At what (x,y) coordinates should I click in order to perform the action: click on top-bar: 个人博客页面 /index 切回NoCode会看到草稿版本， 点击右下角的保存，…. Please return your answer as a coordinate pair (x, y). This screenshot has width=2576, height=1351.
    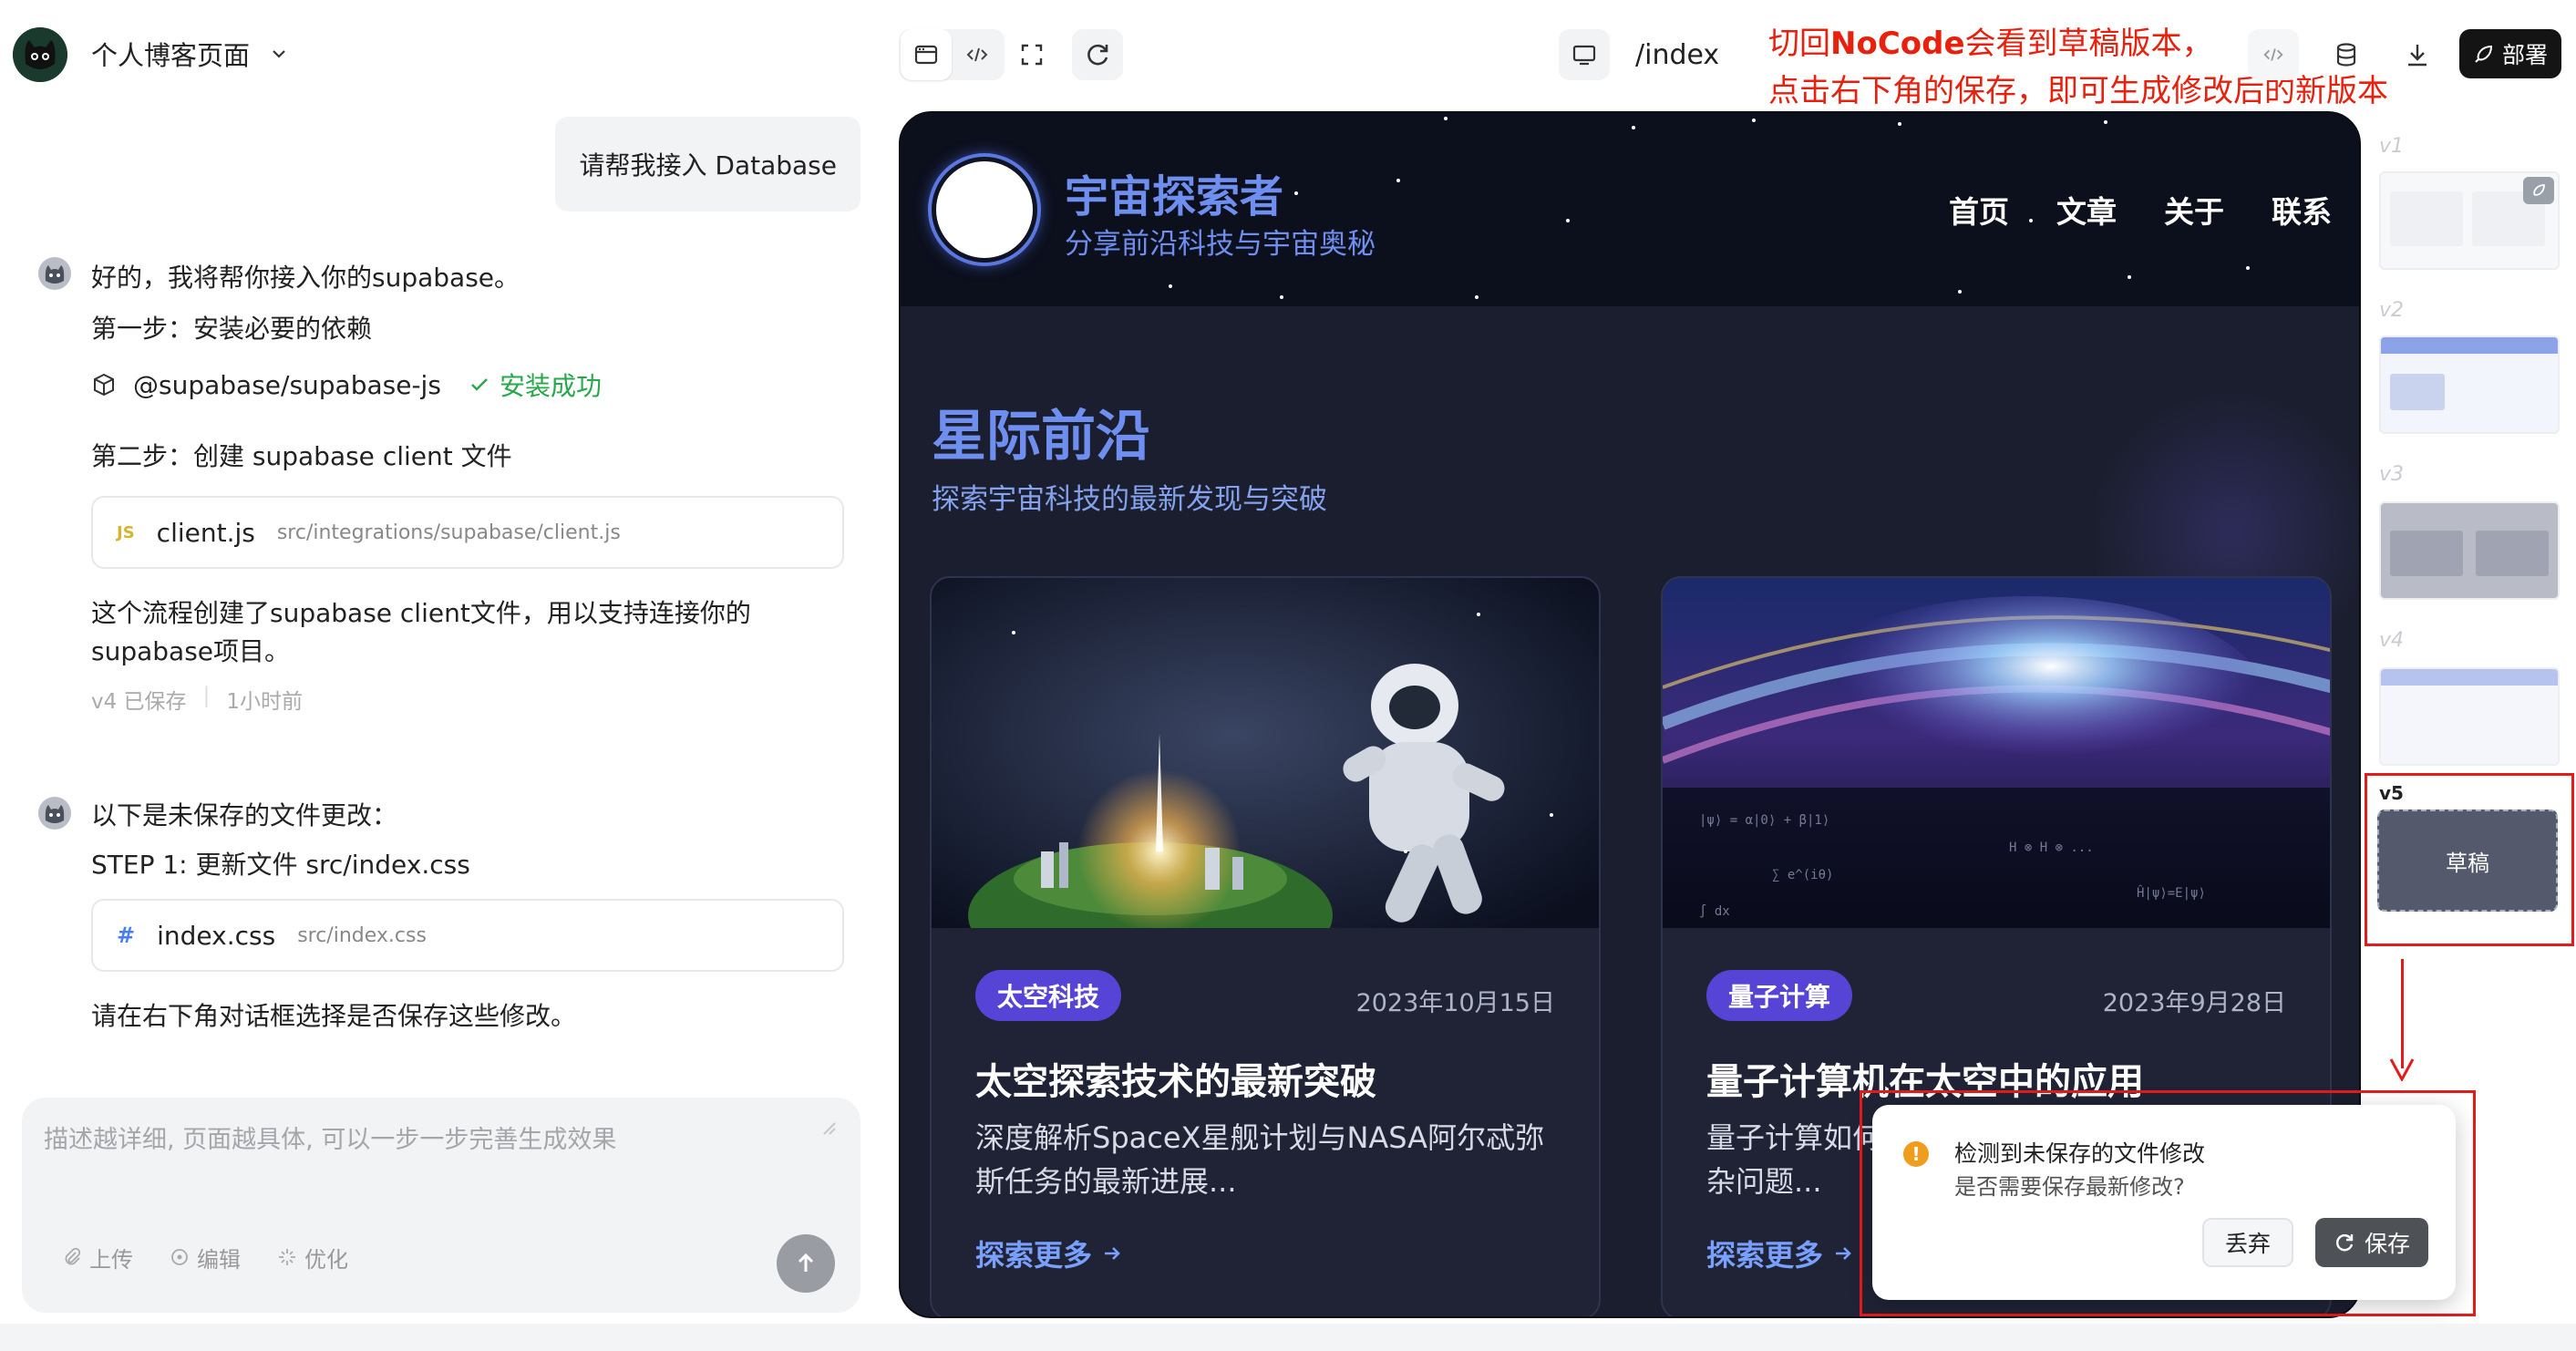
    Looking at the image, I should click on (1288, 54).